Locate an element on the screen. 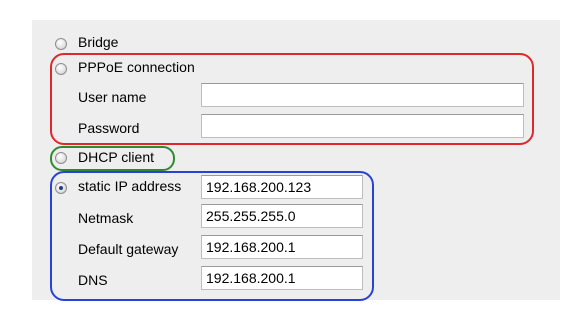 Image resolution: width=576 pixels, height=322 pixels. password-label: Password is located at coordinates (109, 128).